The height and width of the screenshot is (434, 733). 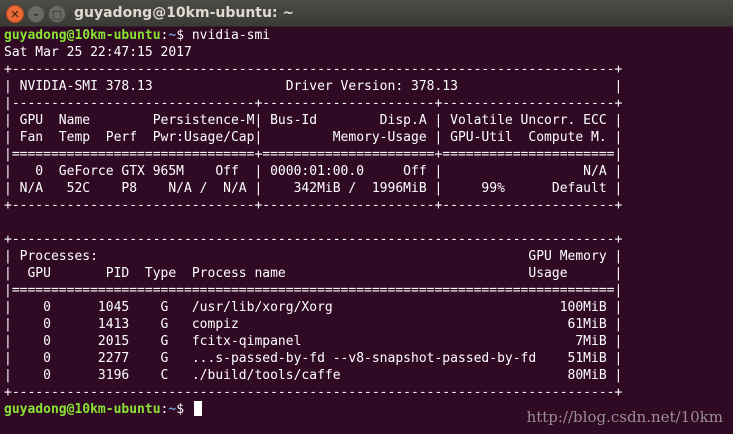 What do you see at coordinates (313, 324) in the screenshot?
I see `output-line: | 0 1413 G compiz 61MiB |` at bounding box center [313, 324].